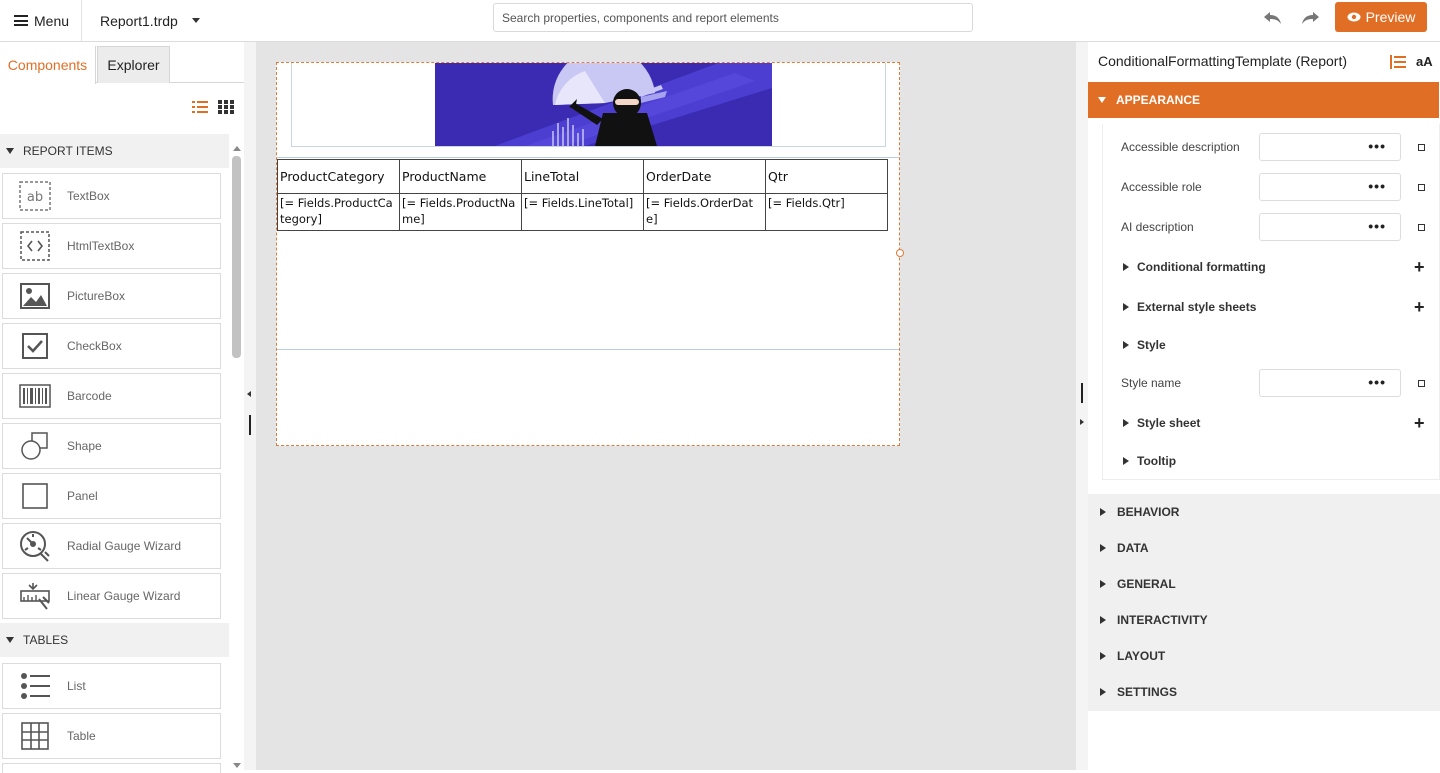 The width and height of the screenshot is (1440, 773). What do you see at coordinates (1354, 17) in the screenshot?
I see `eye-icon` at bounding box center [1354, 17].